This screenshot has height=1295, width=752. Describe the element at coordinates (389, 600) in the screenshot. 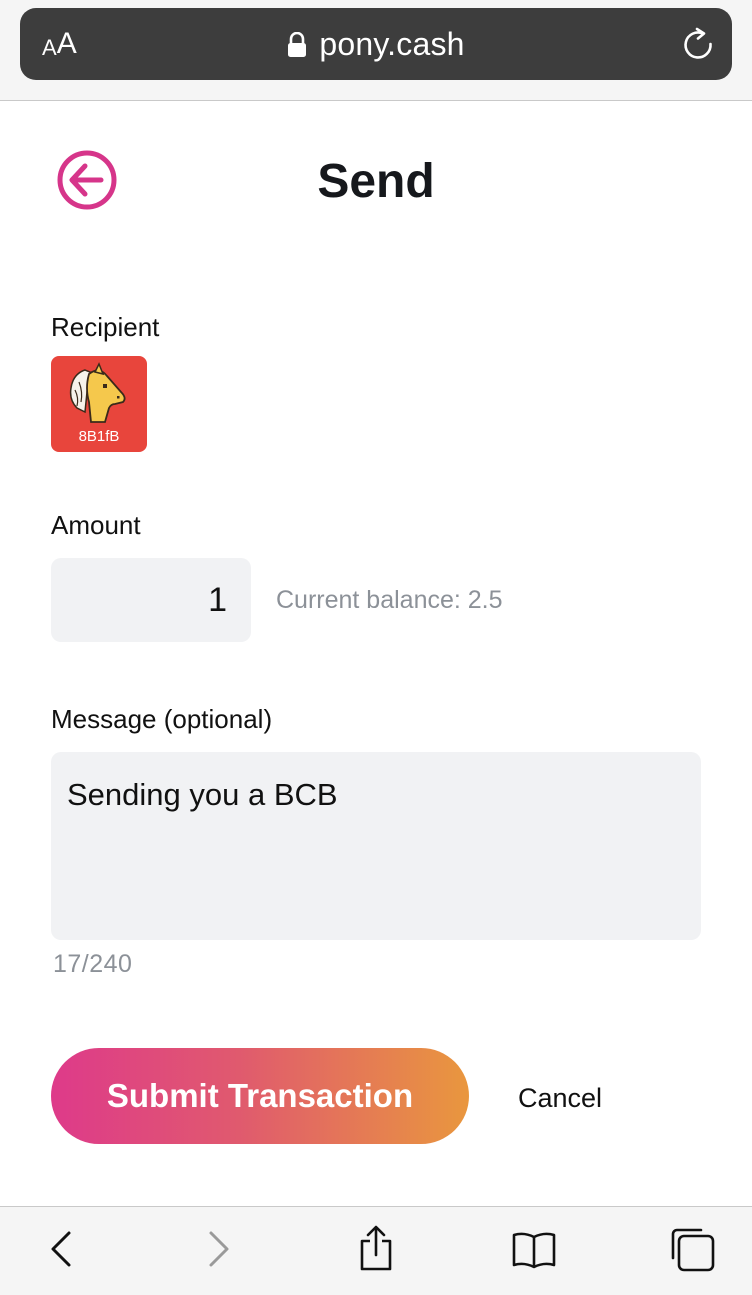

I see `current-balance-text: Current balance: 2.5` at that location.